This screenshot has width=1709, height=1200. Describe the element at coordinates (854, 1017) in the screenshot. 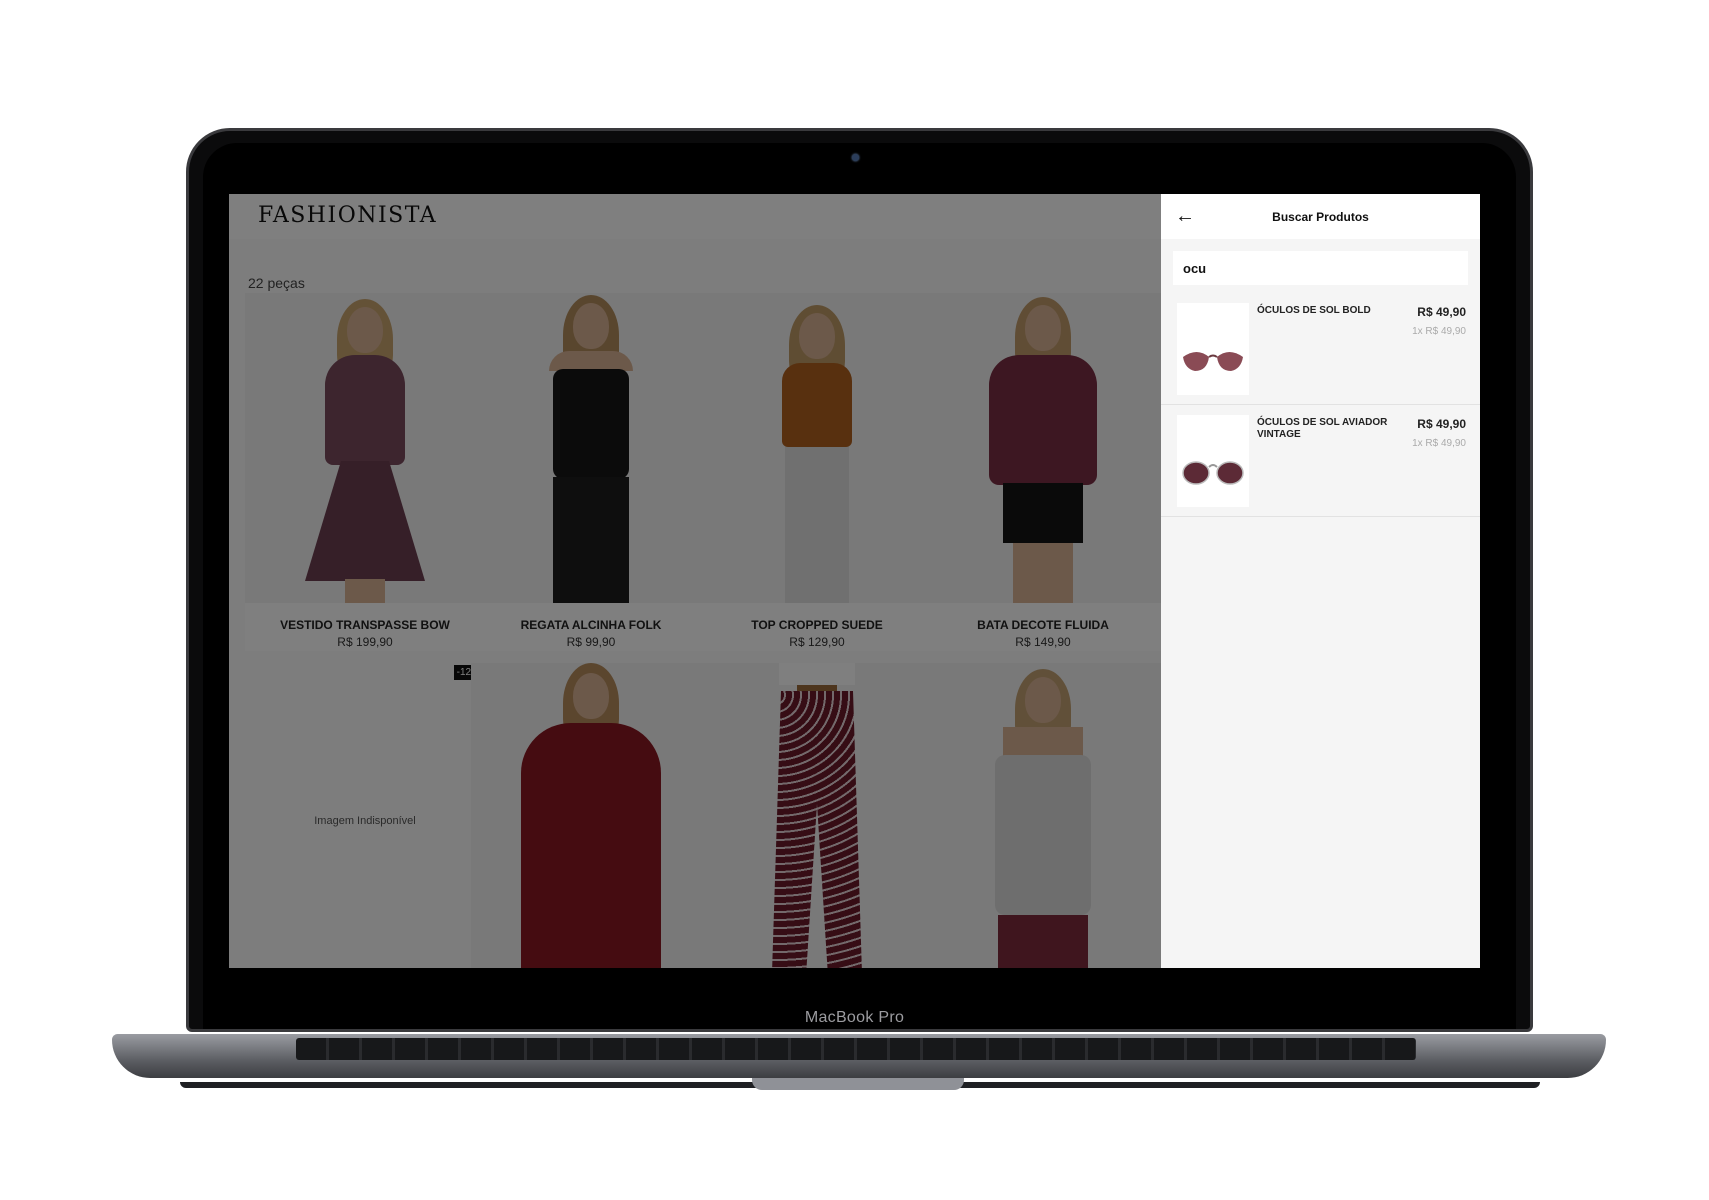

I see `device-brand-label: MacBook Pro` at that location.